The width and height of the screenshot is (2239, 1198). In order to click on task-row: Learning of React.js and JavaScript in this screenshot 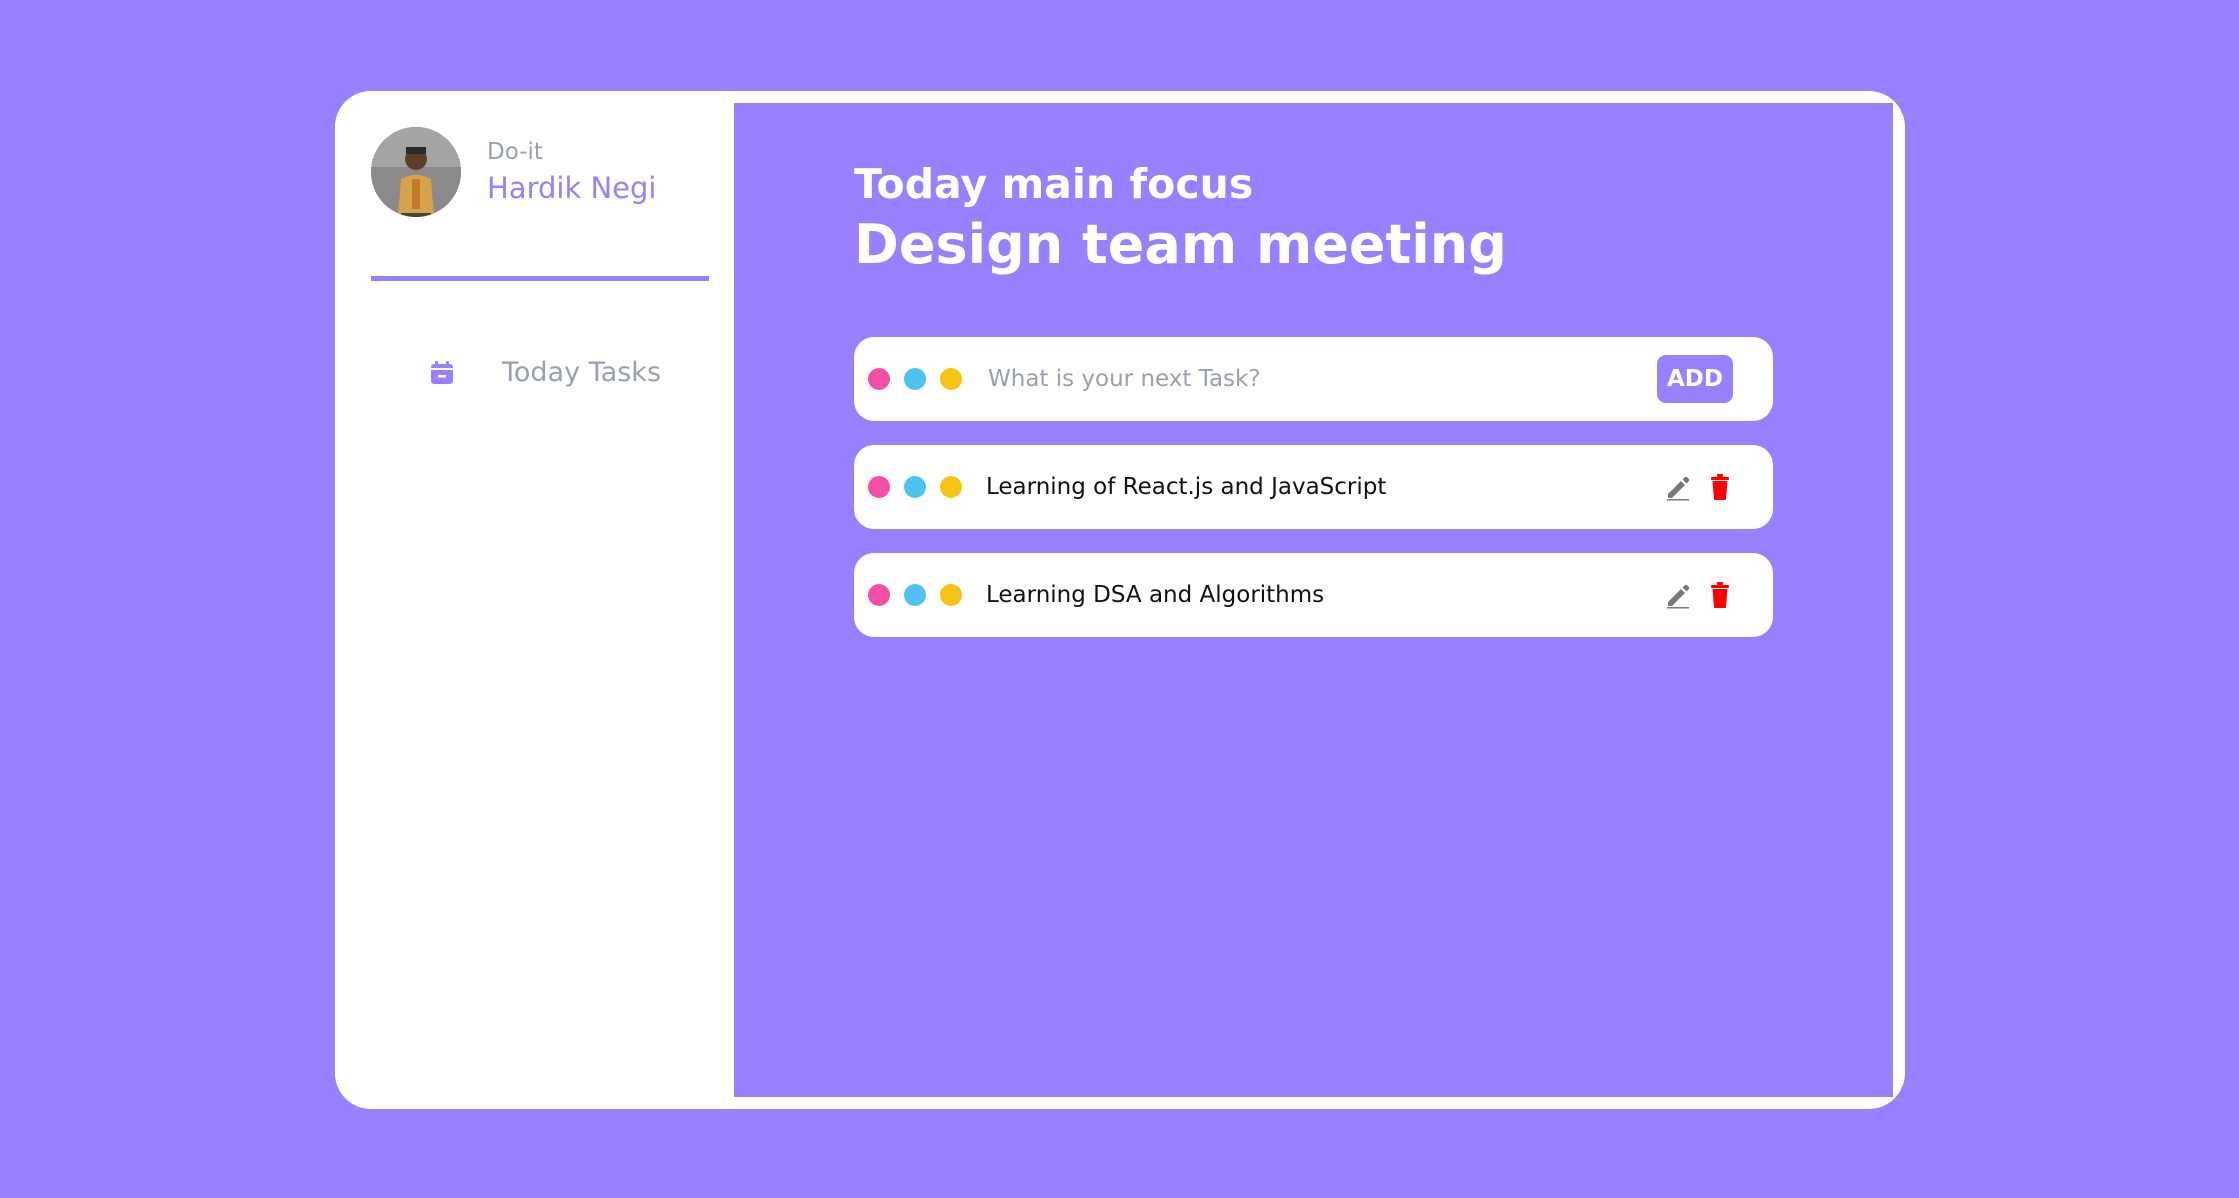, I will do `click(1313, 487)`.